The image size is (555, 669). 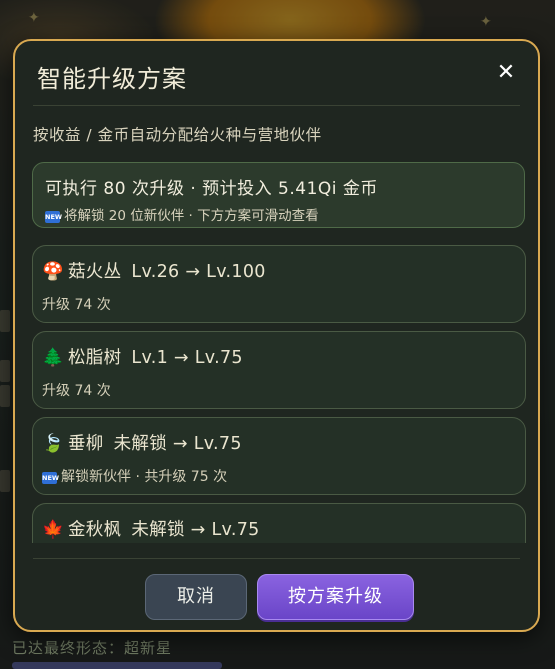 I want to click on summary-upgrade-count: 可执行 80 次升级 · 预计投入 5.41Qi 金币, so click(x=211, y=189).